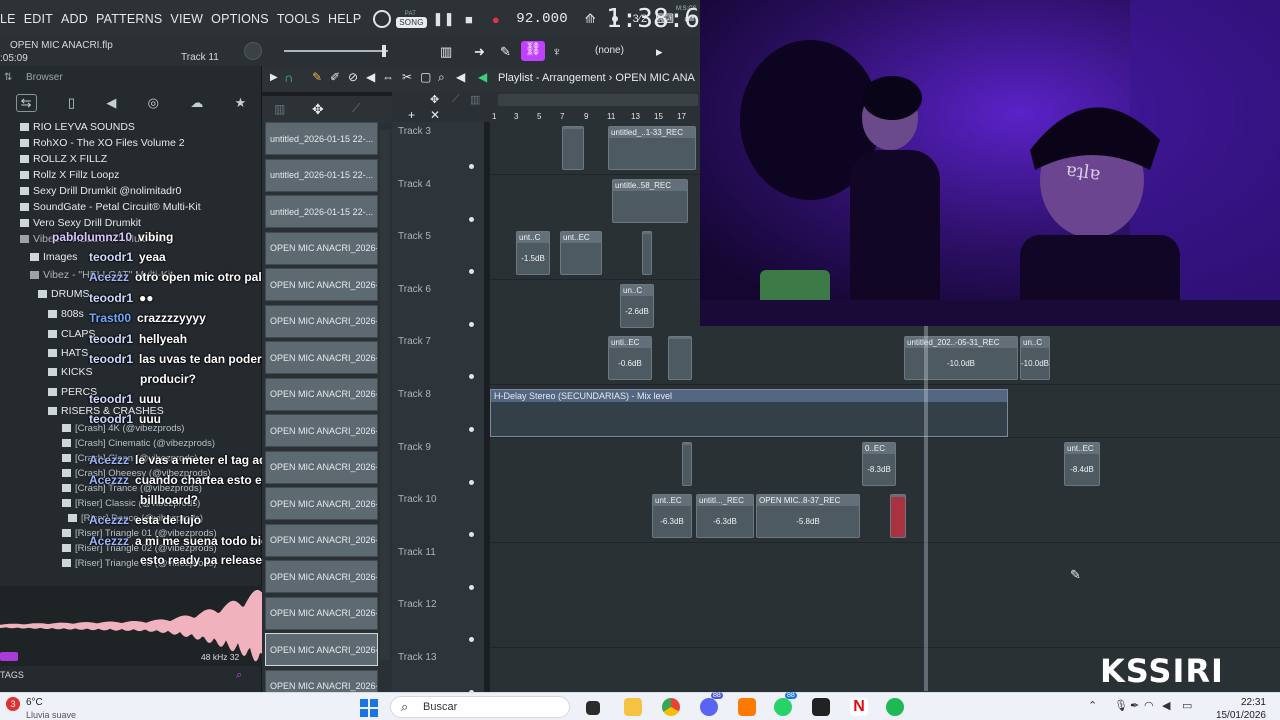  Describe the element at coordinates (482, 77) in the screenshot. I see `playlist-speaker-icon: ◀` at that location.